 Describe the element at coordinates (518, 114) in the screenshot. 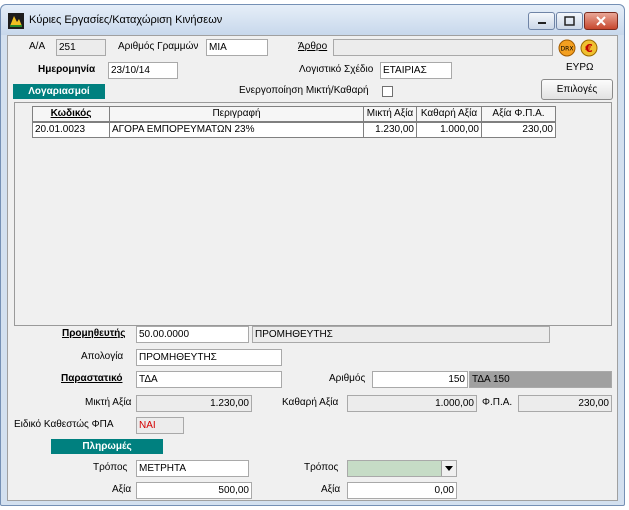

I see `column-header-vat: Αξία Φ.Π.Α.` at that location.